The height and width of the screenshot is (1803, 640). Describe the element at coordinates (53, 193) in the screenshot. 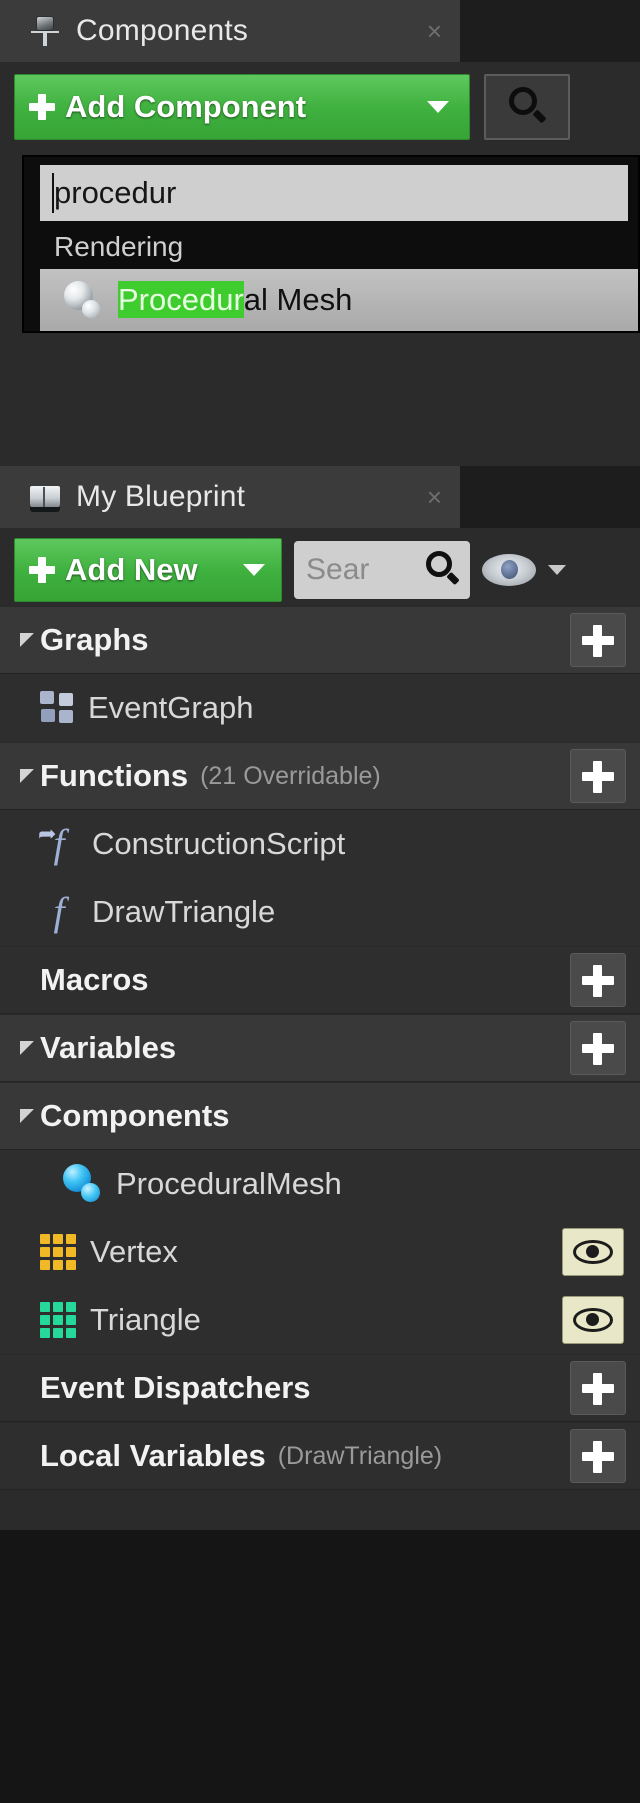

I see `text-caret` at that location.